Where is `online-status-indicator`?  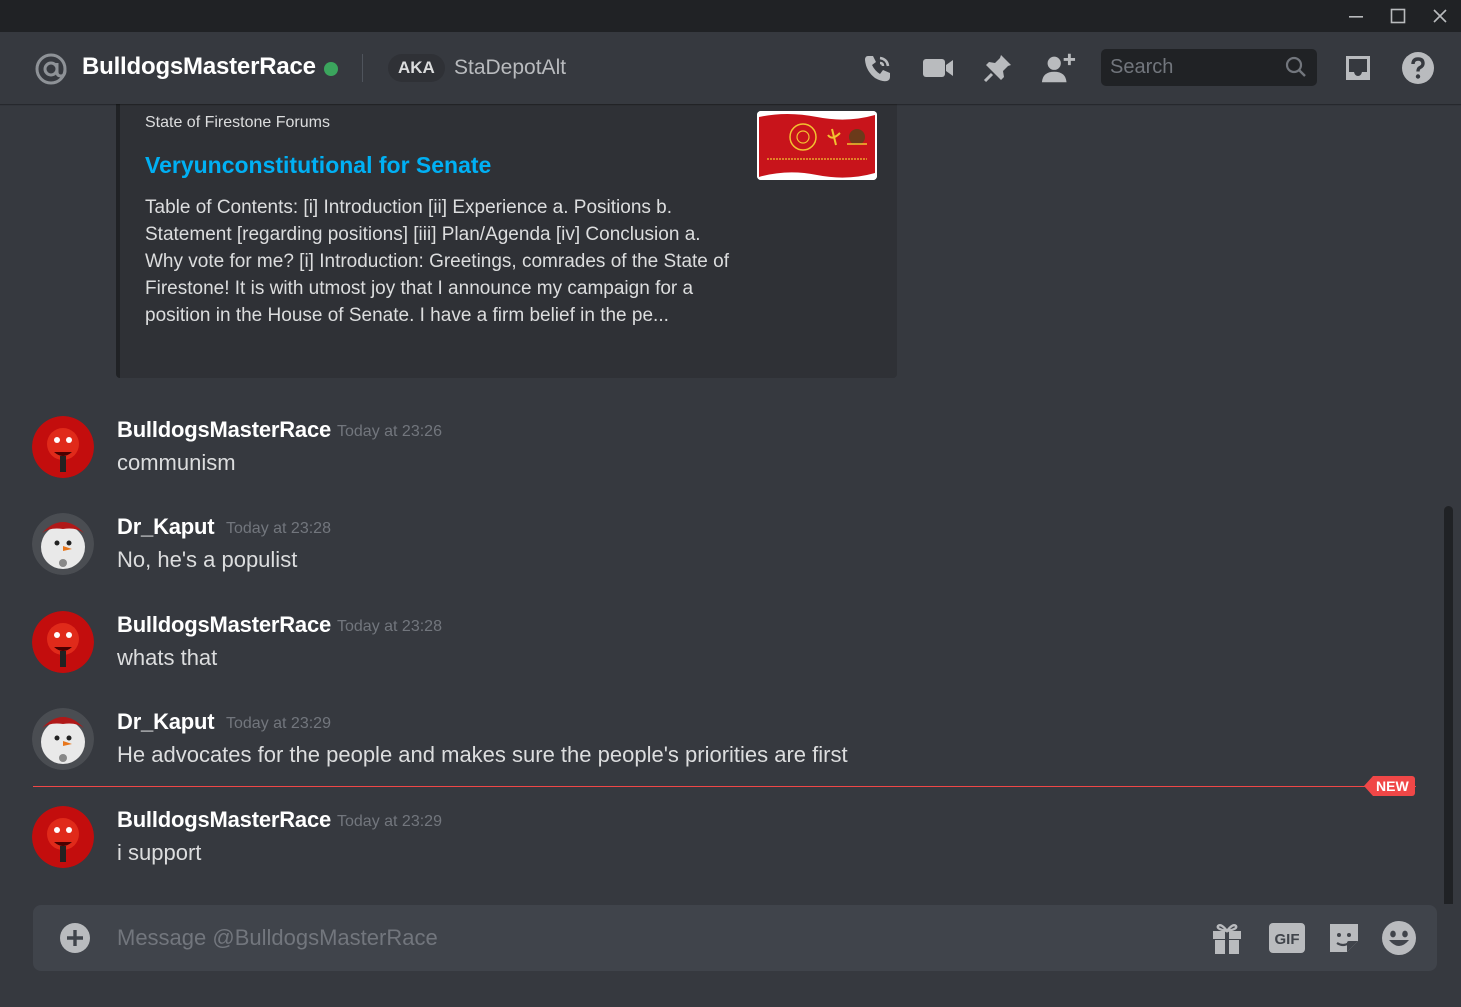 online-status-indicator is located at coordinates (331, 69).